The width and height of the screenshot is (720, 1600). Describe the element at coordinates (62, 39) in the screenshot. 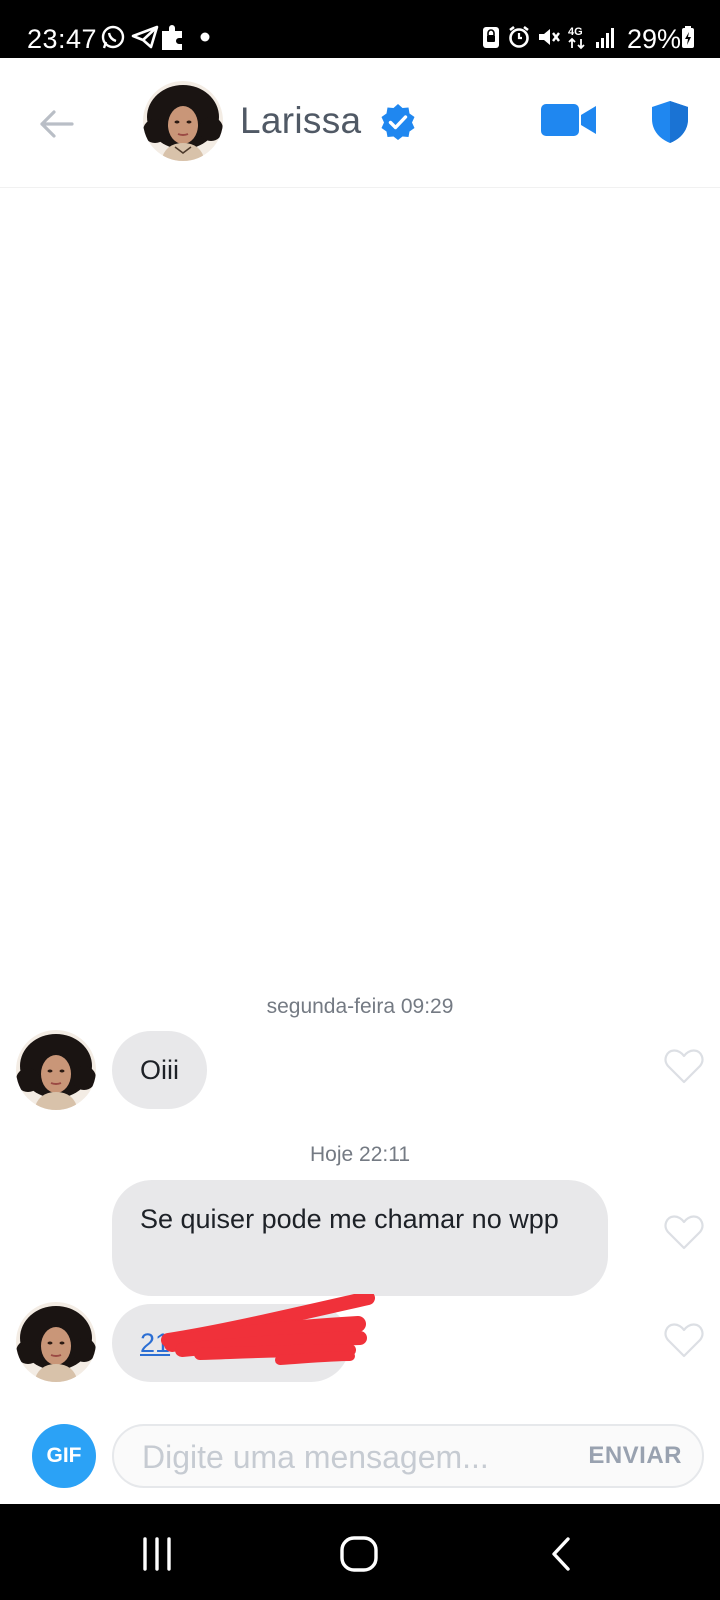

I see `status-time: 23:47` at that location.